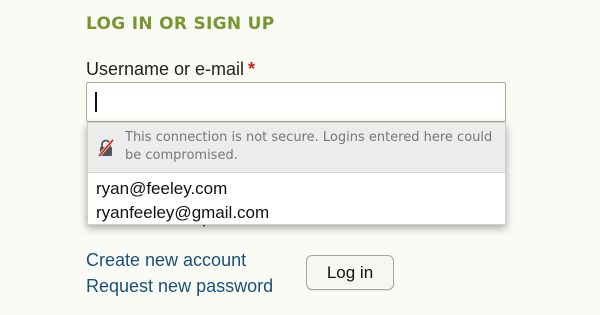 The height and width of the screenshot is (315, 600). Describe the element at coordinates (350, 272) in the screenshot. I see `login-button: Log in` at that location.